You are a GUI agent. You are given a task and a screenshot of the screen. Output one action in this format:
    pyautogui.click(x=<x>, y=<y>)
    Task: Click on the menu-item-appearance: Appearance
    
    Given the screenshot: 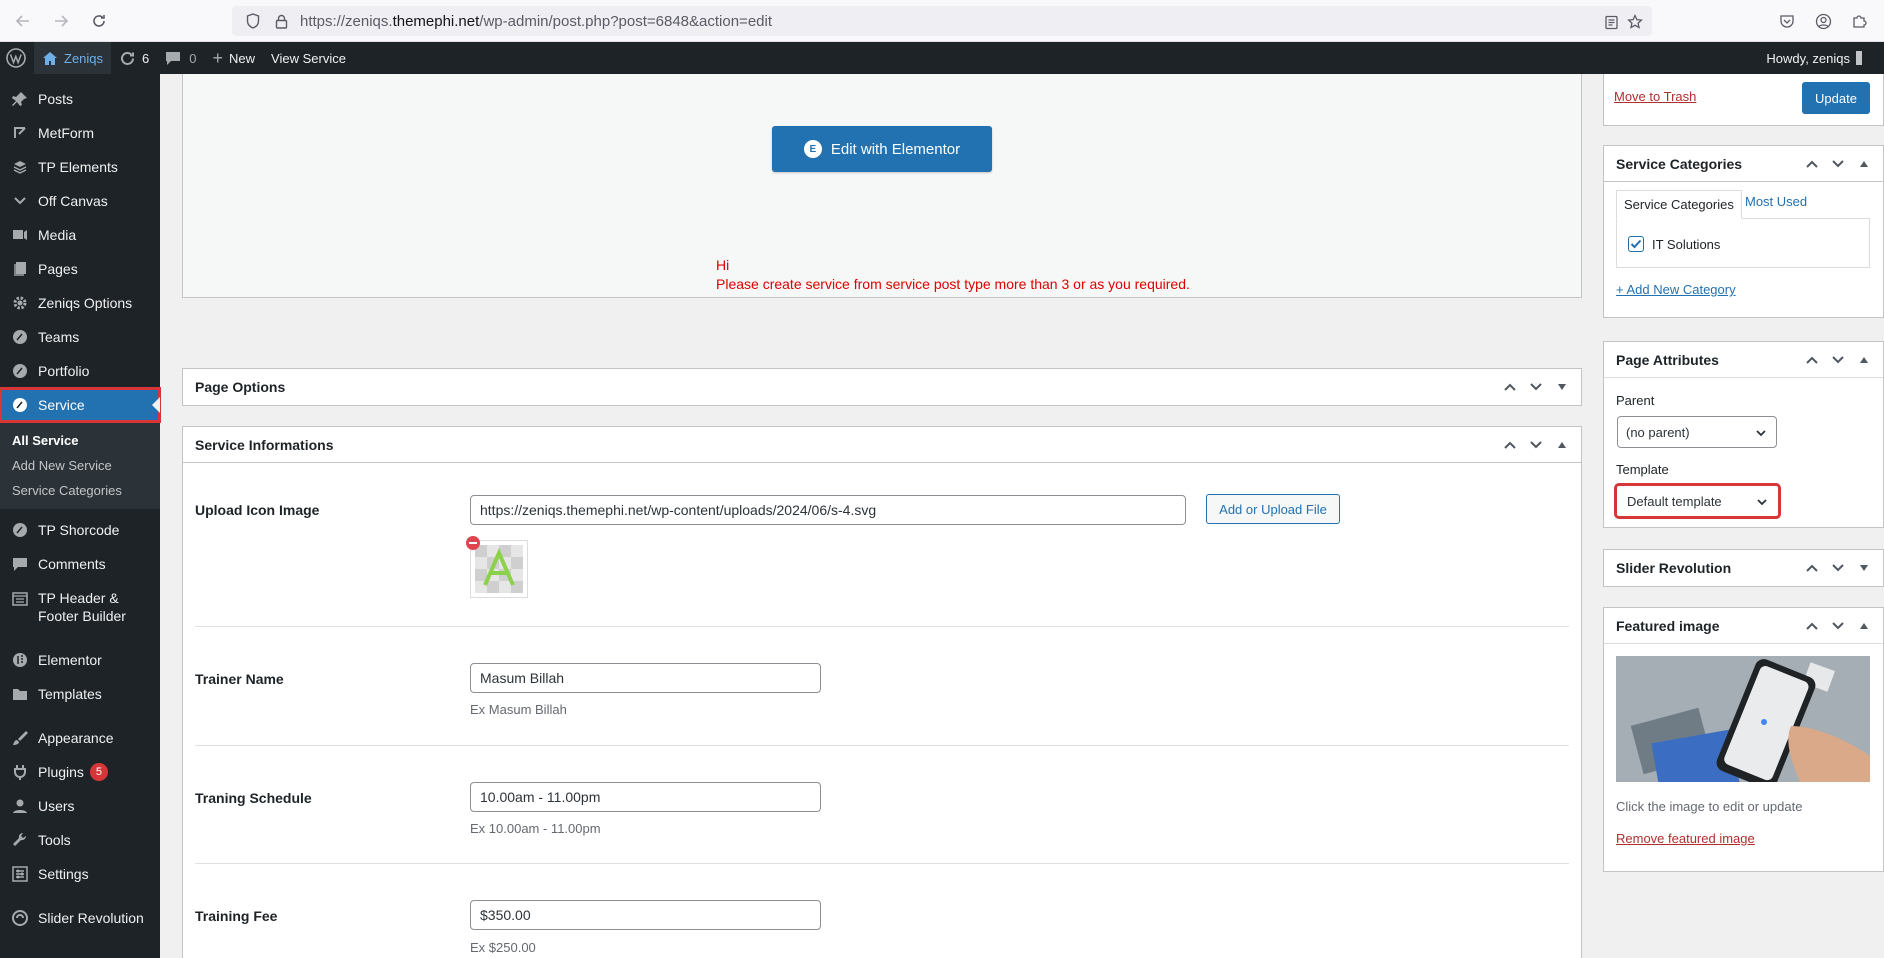 What is the action you would take?
    pyautogui.click(x=80, y=738)
    